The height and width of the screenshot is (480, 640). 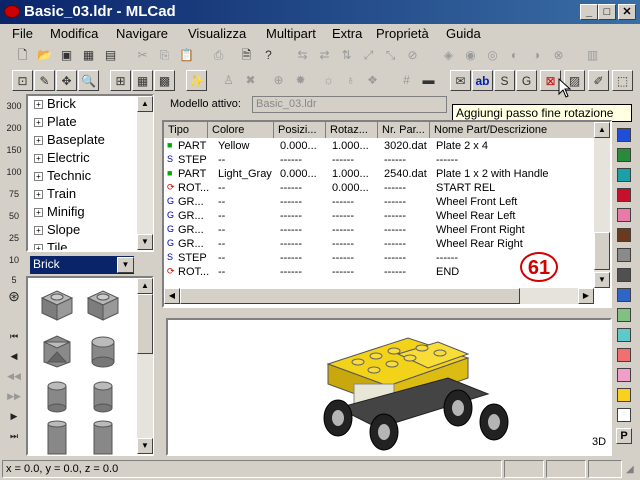 I want to click on save-icon: ▣, so click(x=66, y=55).